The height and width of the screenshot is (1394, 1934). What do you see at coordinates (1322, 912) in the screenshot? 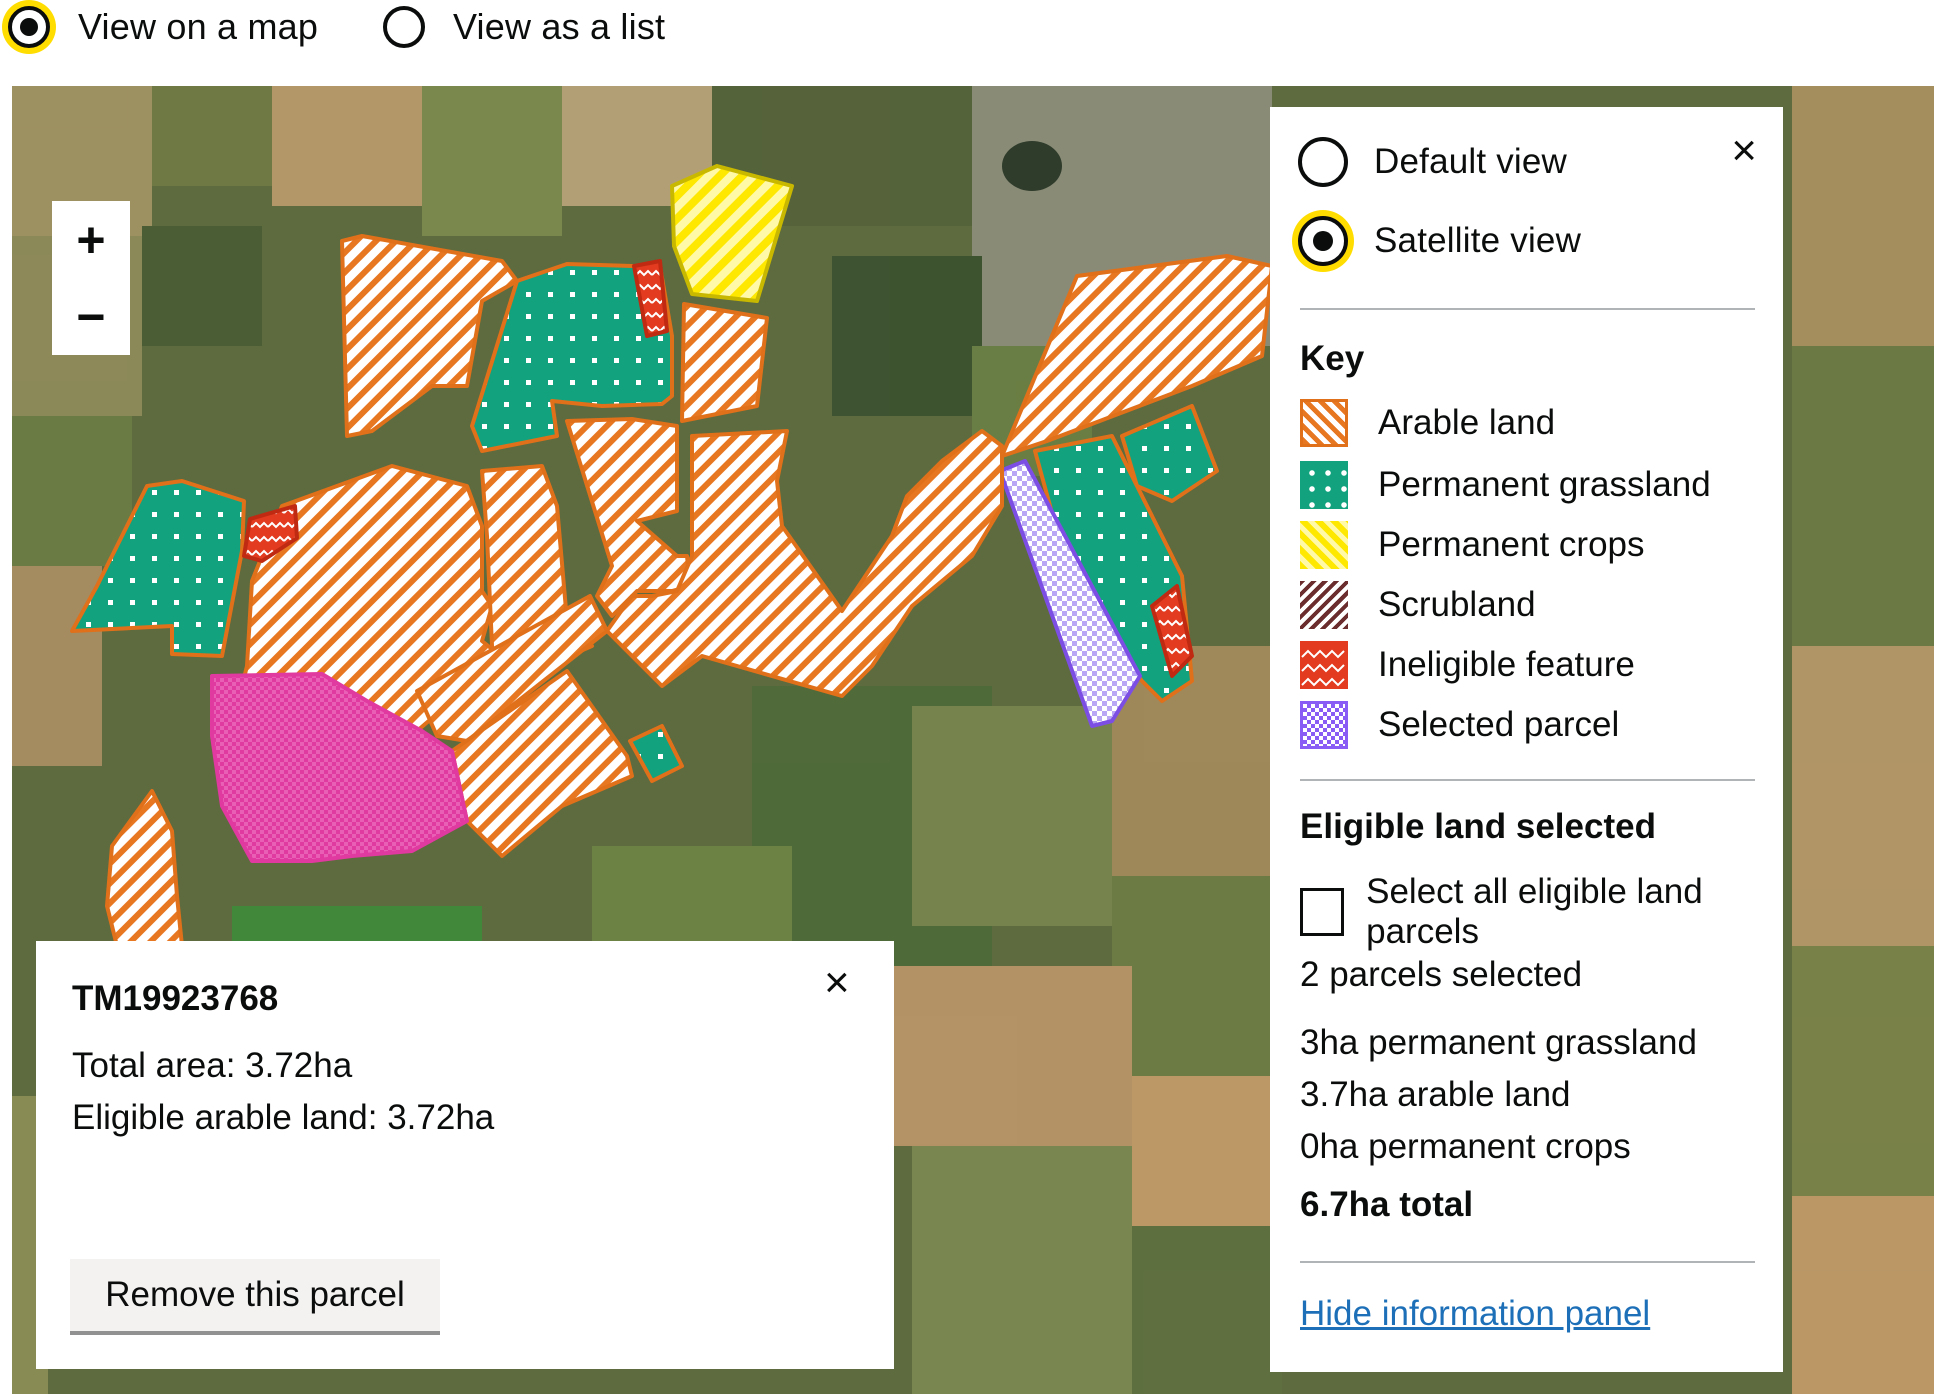
I see `checkbox-icon` at bounding box center [1322, 912].